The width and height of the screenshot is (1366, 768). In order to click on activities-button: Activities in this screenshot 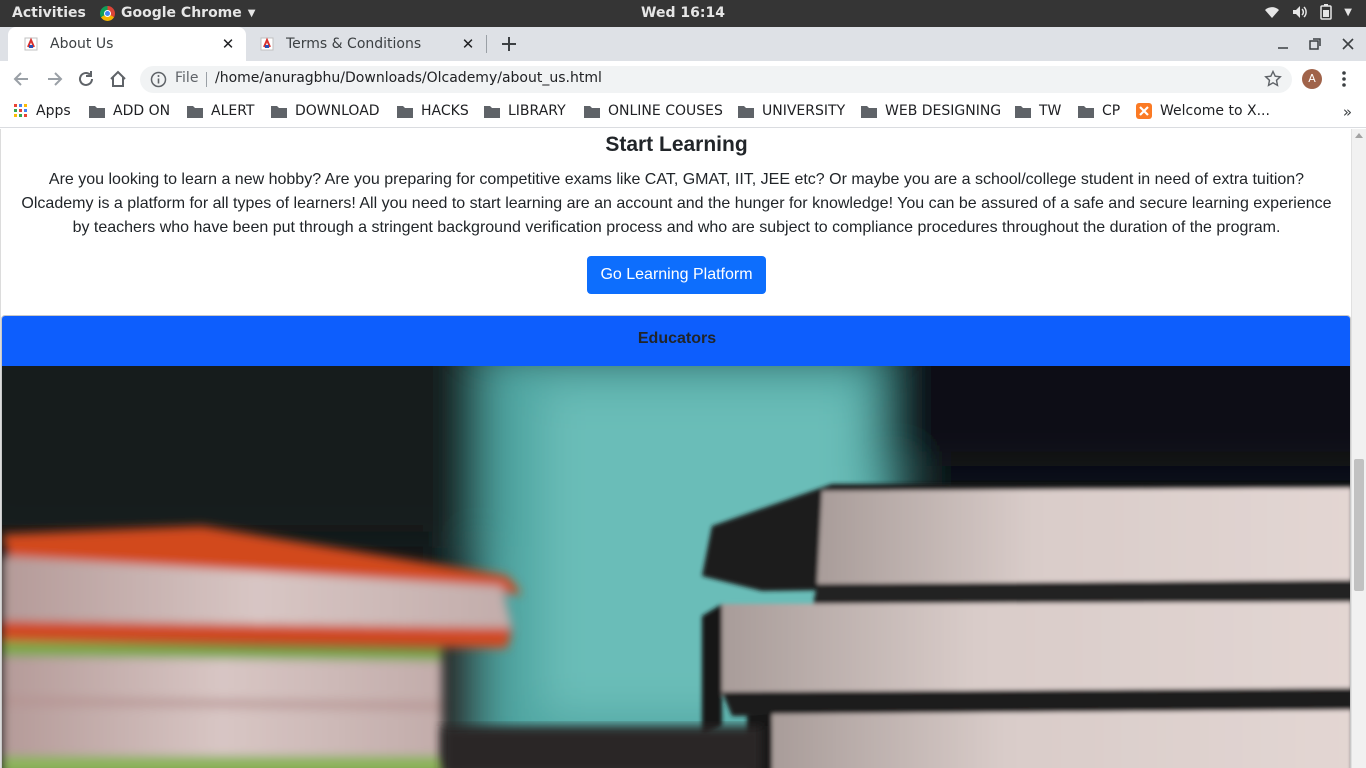, I will do `click(49, 13)`.